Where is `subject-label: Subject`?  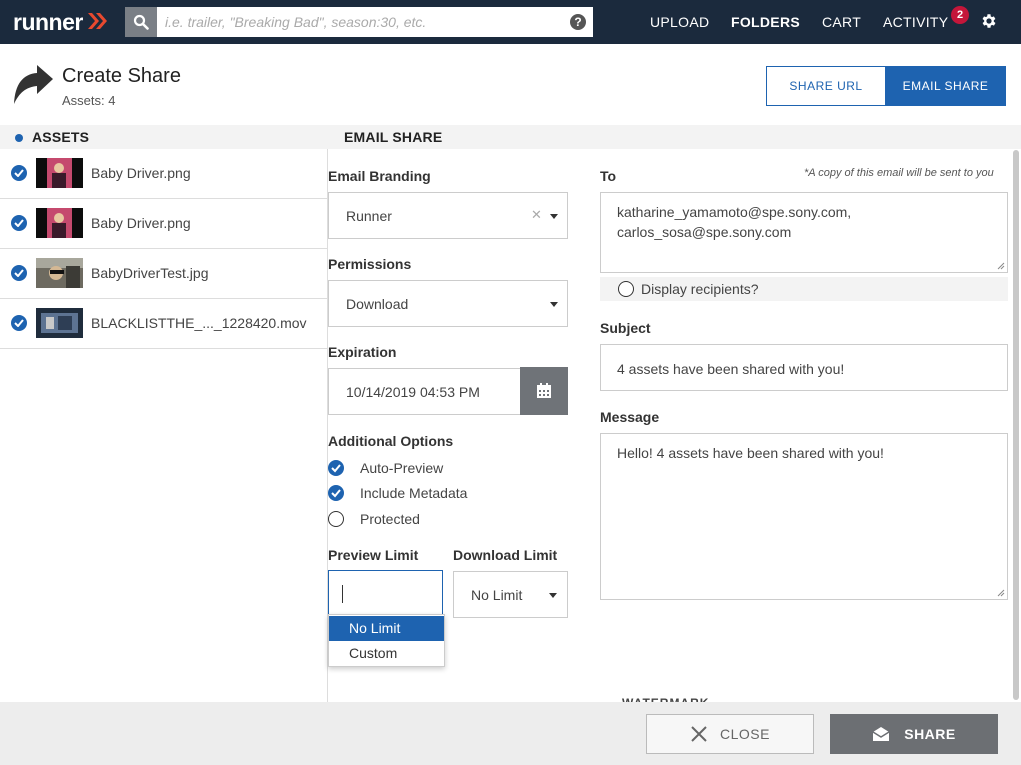
subject-label: Subject is located at coordinates (625, 328).